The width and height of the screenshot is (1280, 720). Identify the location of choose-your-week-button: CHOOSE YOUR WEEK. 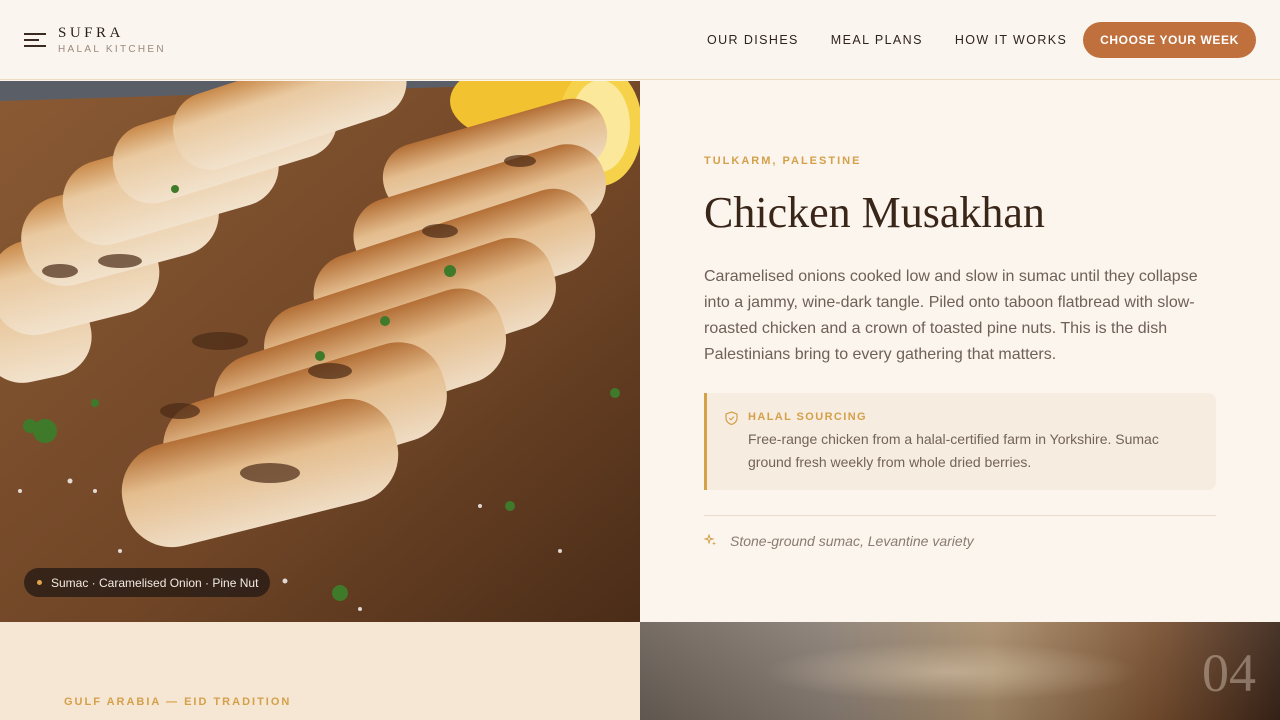
(1169, 40).